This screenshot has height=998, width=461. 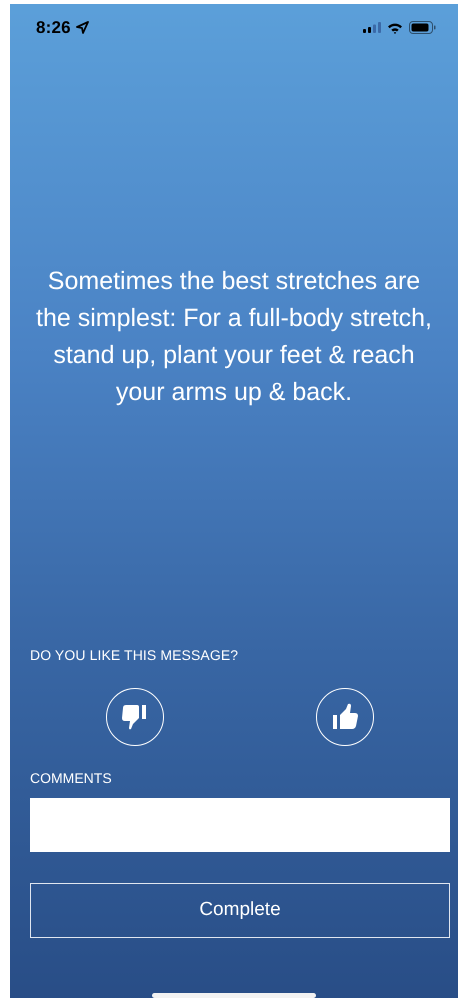 I want to click on thumbs-up-button, so click(x=345, y=717).